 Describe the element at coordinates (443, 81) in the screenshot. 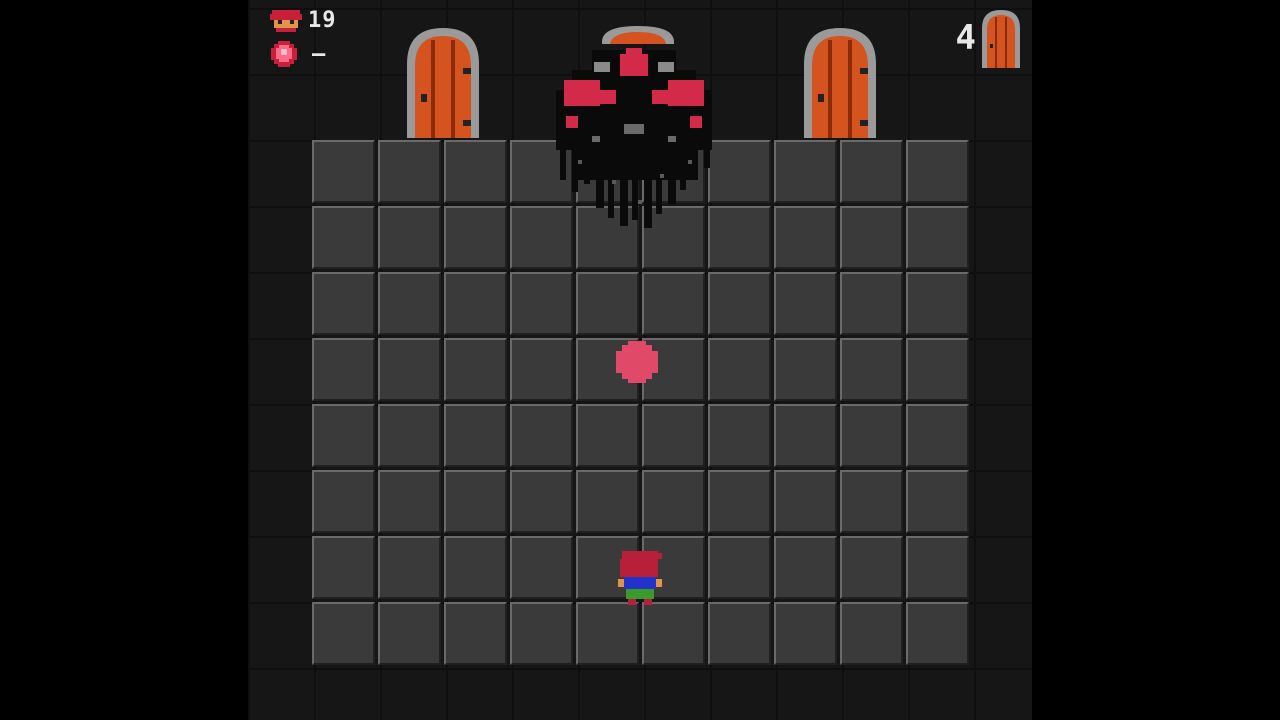

I see `door-left` at that location.